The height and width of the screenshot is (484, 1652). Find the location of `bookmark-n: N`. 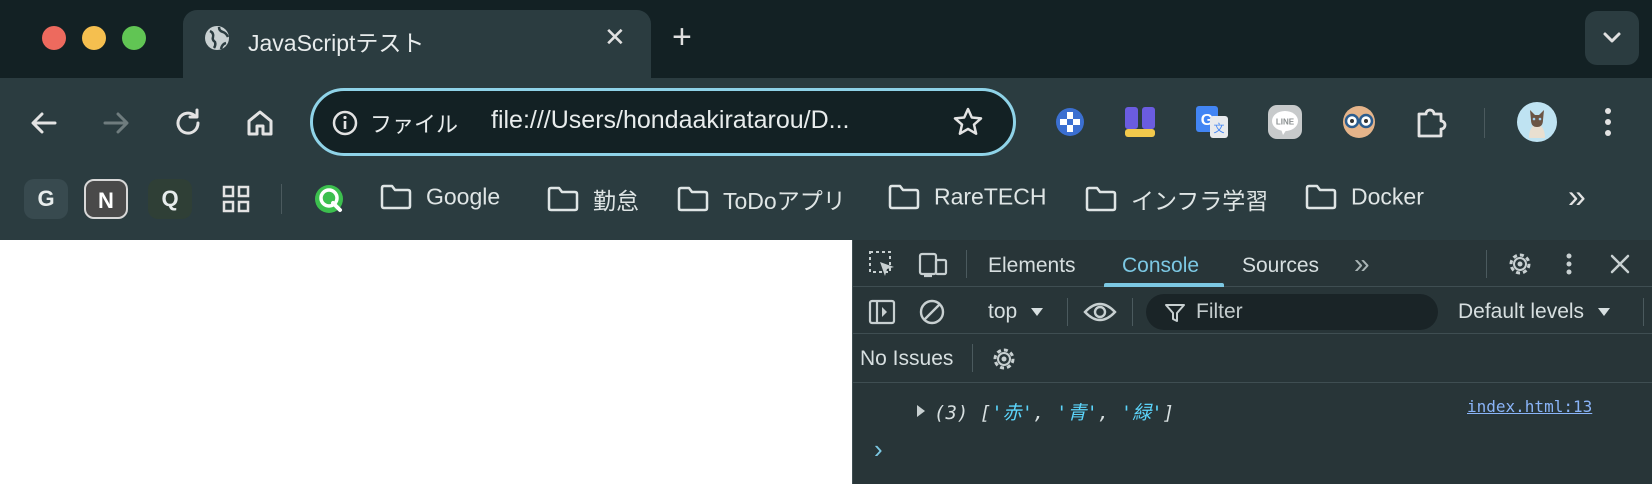

bookmark-n: N is located at coordinates (106, 199).